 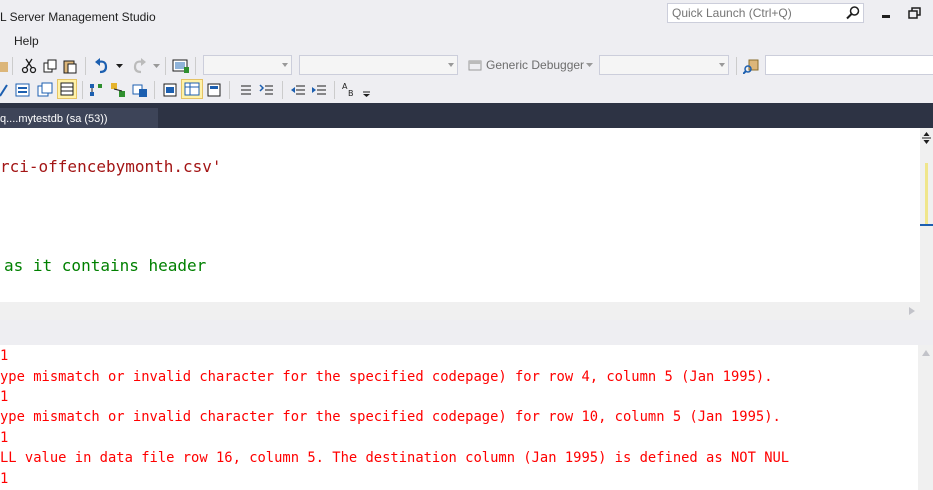 What do you see at coordinates (926, 194) in the screenshot?
I see `scrollbar-change-marker` at bounding box center [926, 194].